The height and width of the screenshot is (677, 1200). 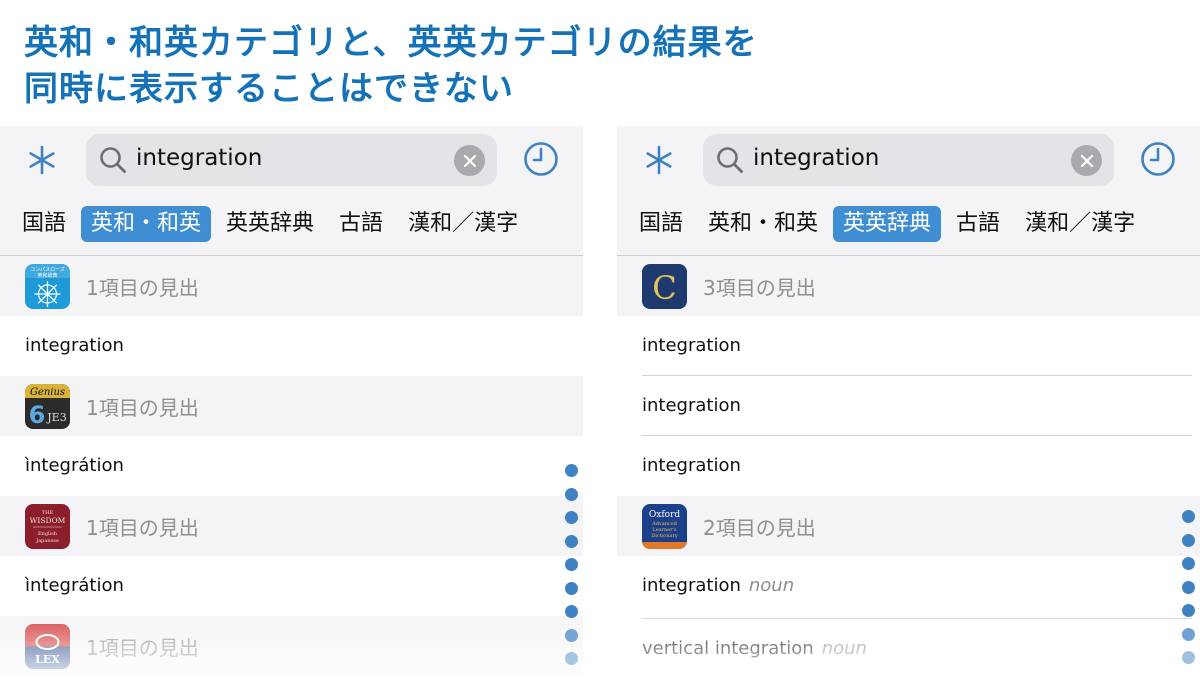 I want to click on collins-c-icon: C, so click(x=664, y=286).